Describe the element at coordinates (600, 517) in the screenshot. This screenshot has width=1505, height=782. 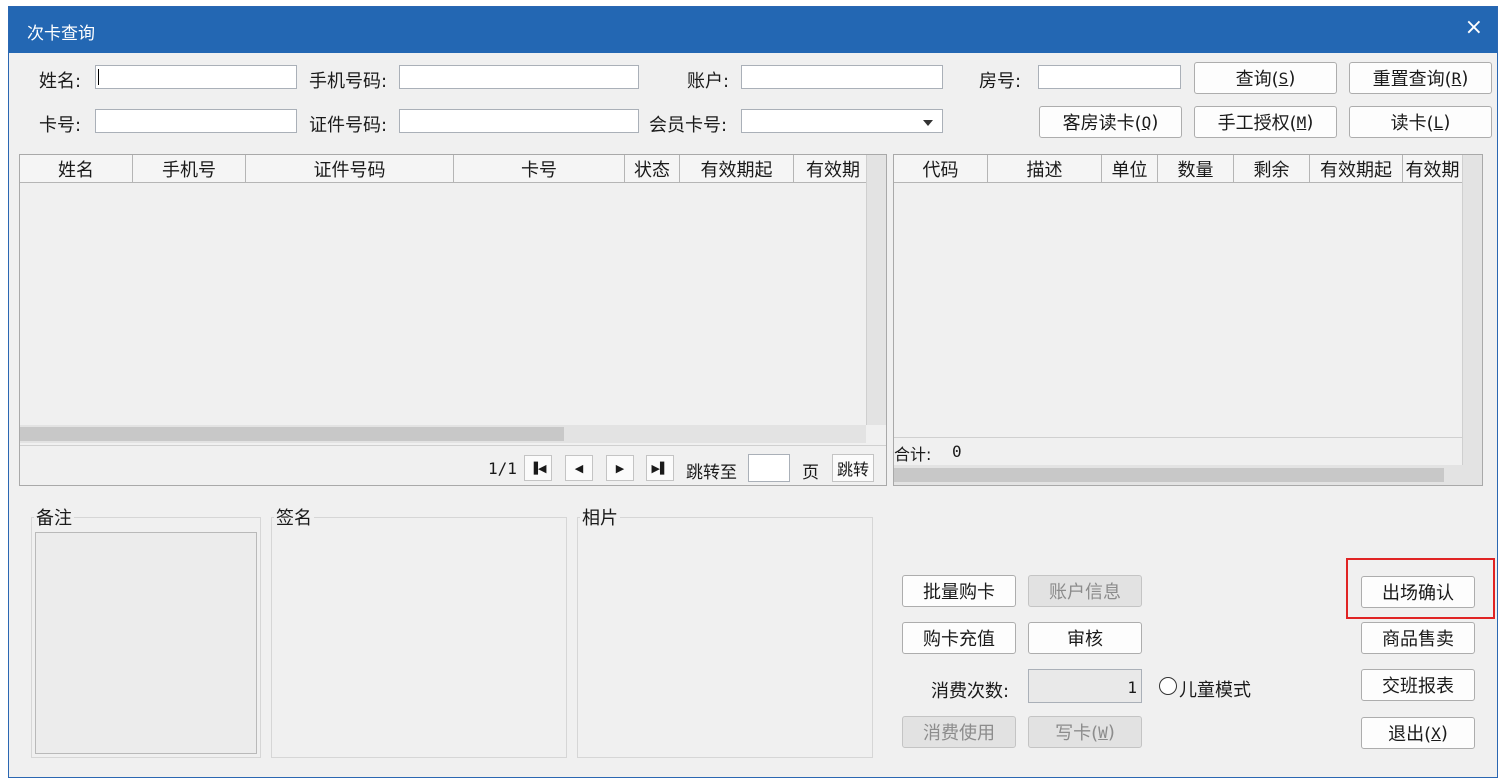
I see `photo-title: 相片` at that location.